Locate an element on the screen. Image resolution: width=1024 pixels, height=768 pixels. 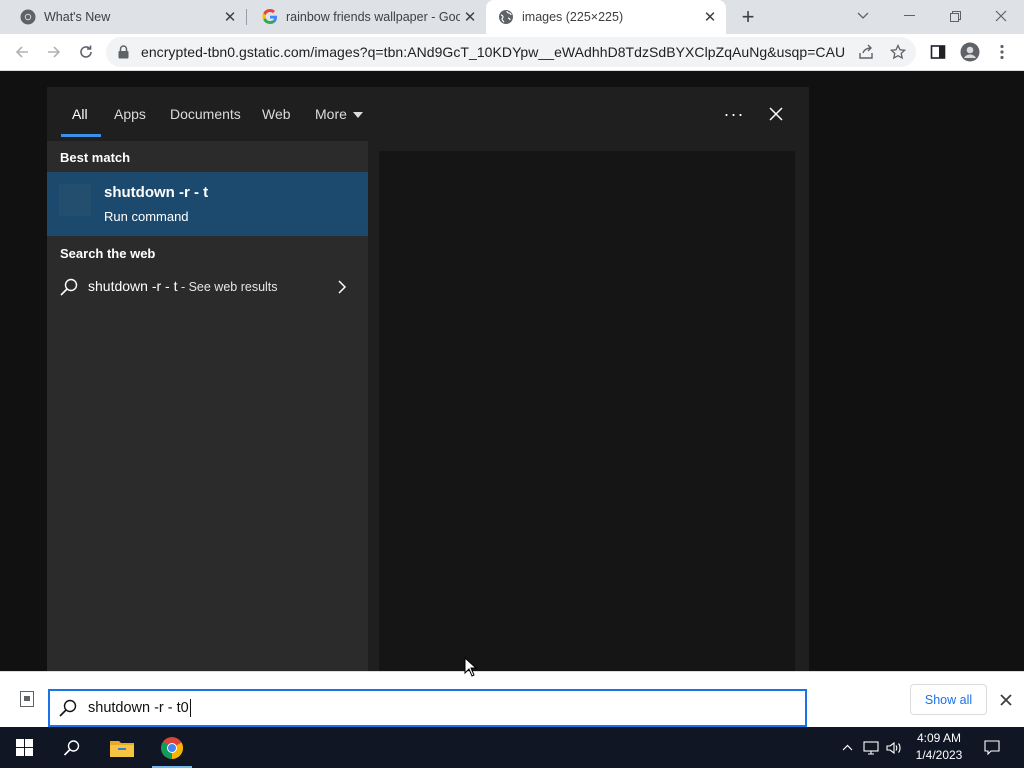
restore-icon is located at coordinates (955, 16).